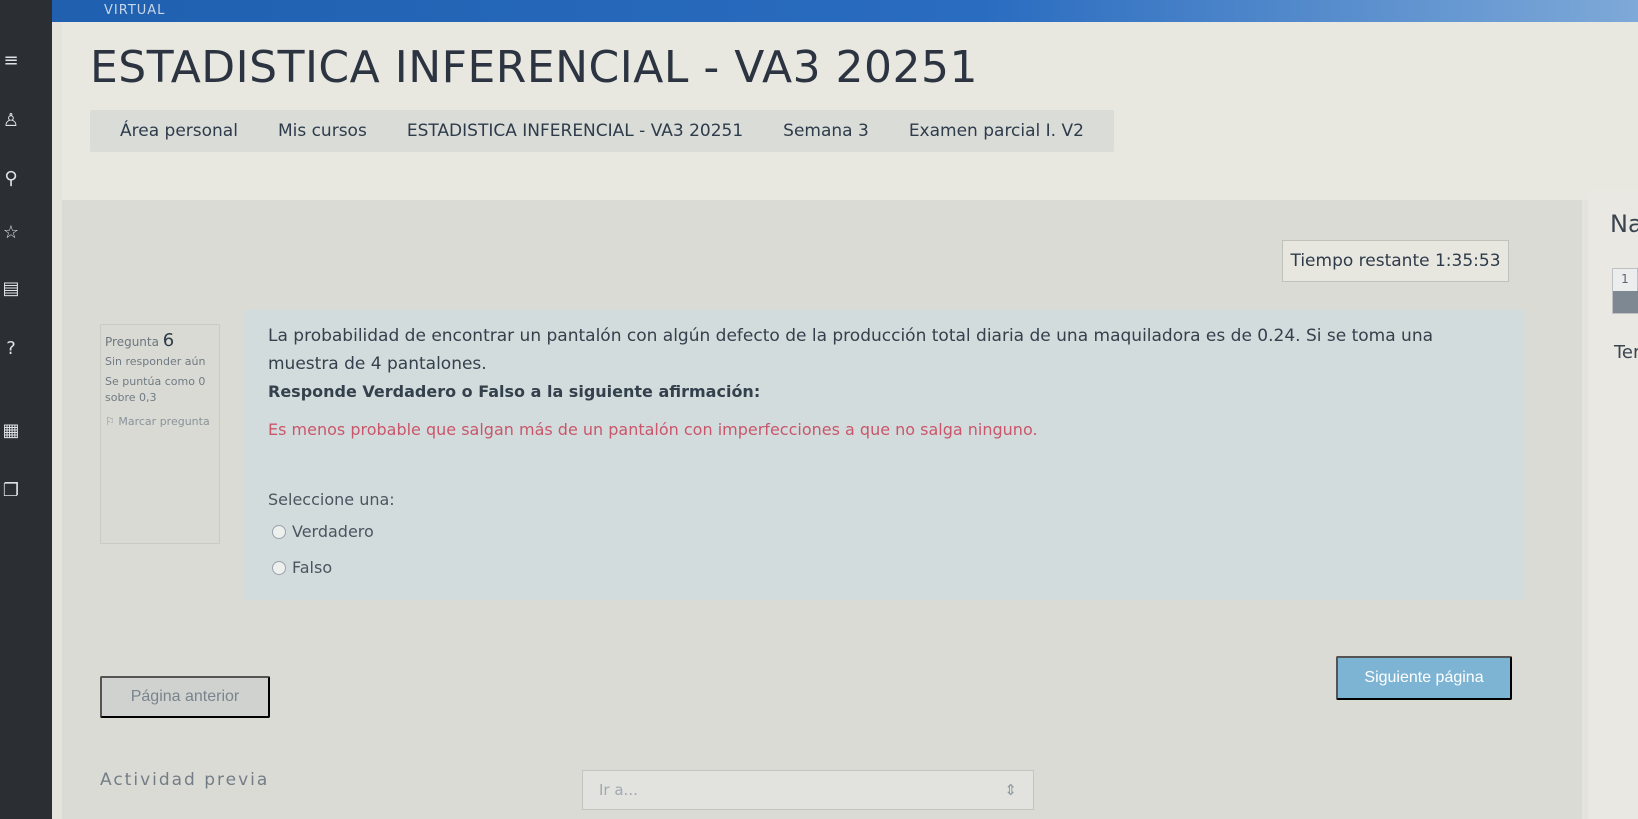 This screenshot has width=1638, height=819. What do you see at coordinates (534, 67) in the screenshot?
I see `course-title: ESTADISTICA INFERENCIAL - VA3 20251` at bounding box center [534, 67].